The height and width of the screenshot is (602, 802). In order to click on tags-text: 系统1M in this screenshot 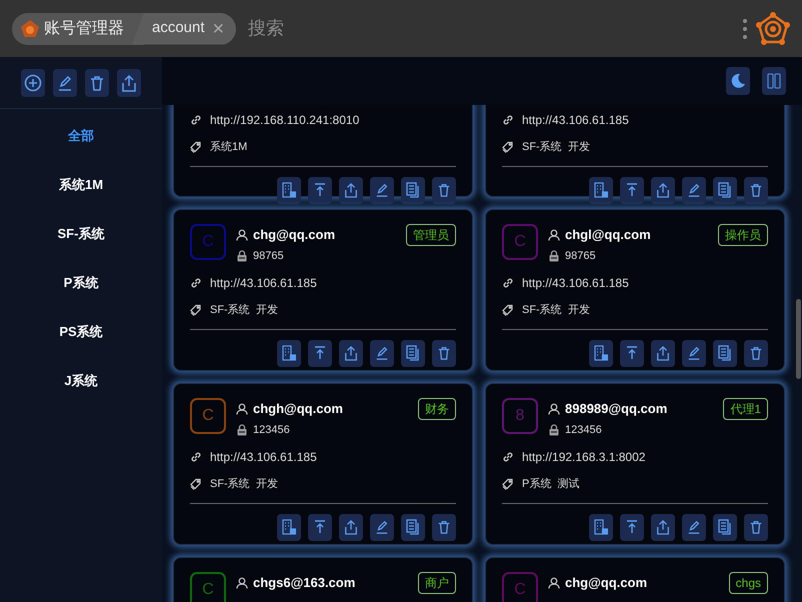, I will do `click(229, 147)`.